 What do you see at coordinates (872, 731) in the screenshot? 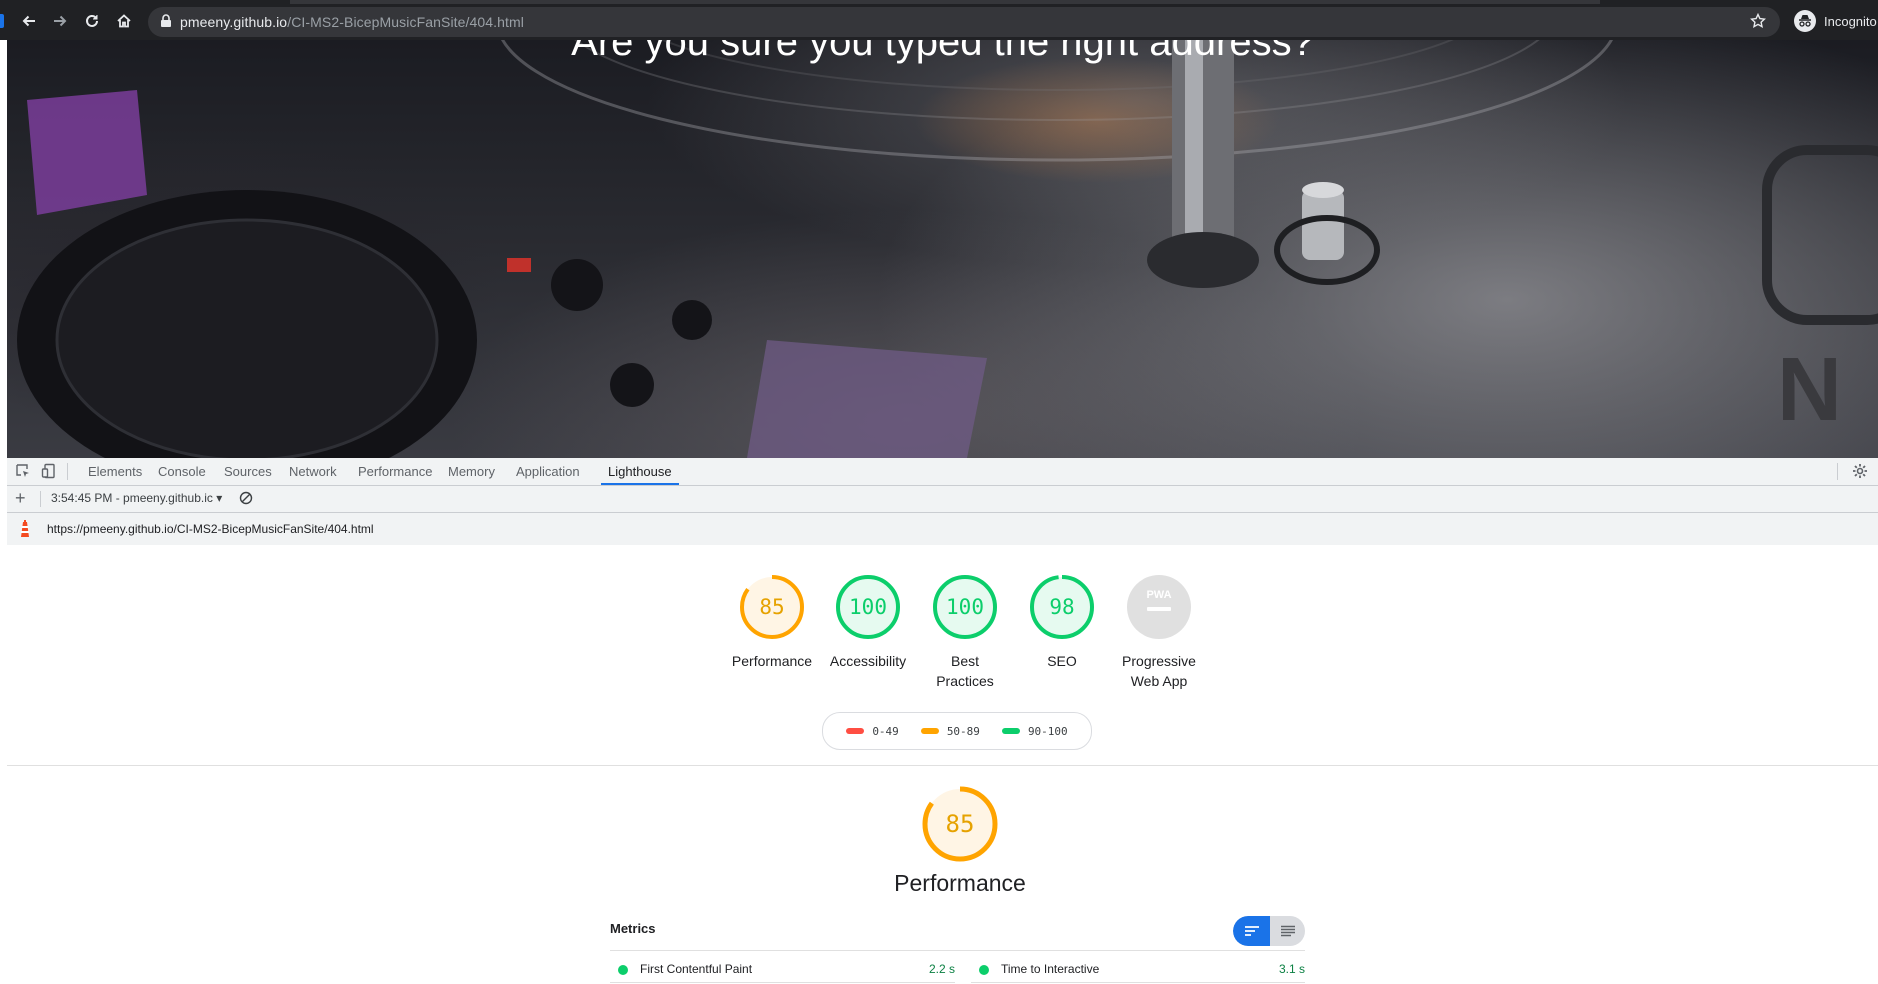
I see `legend-fail: 0-49` at bounding box center [872, 731].